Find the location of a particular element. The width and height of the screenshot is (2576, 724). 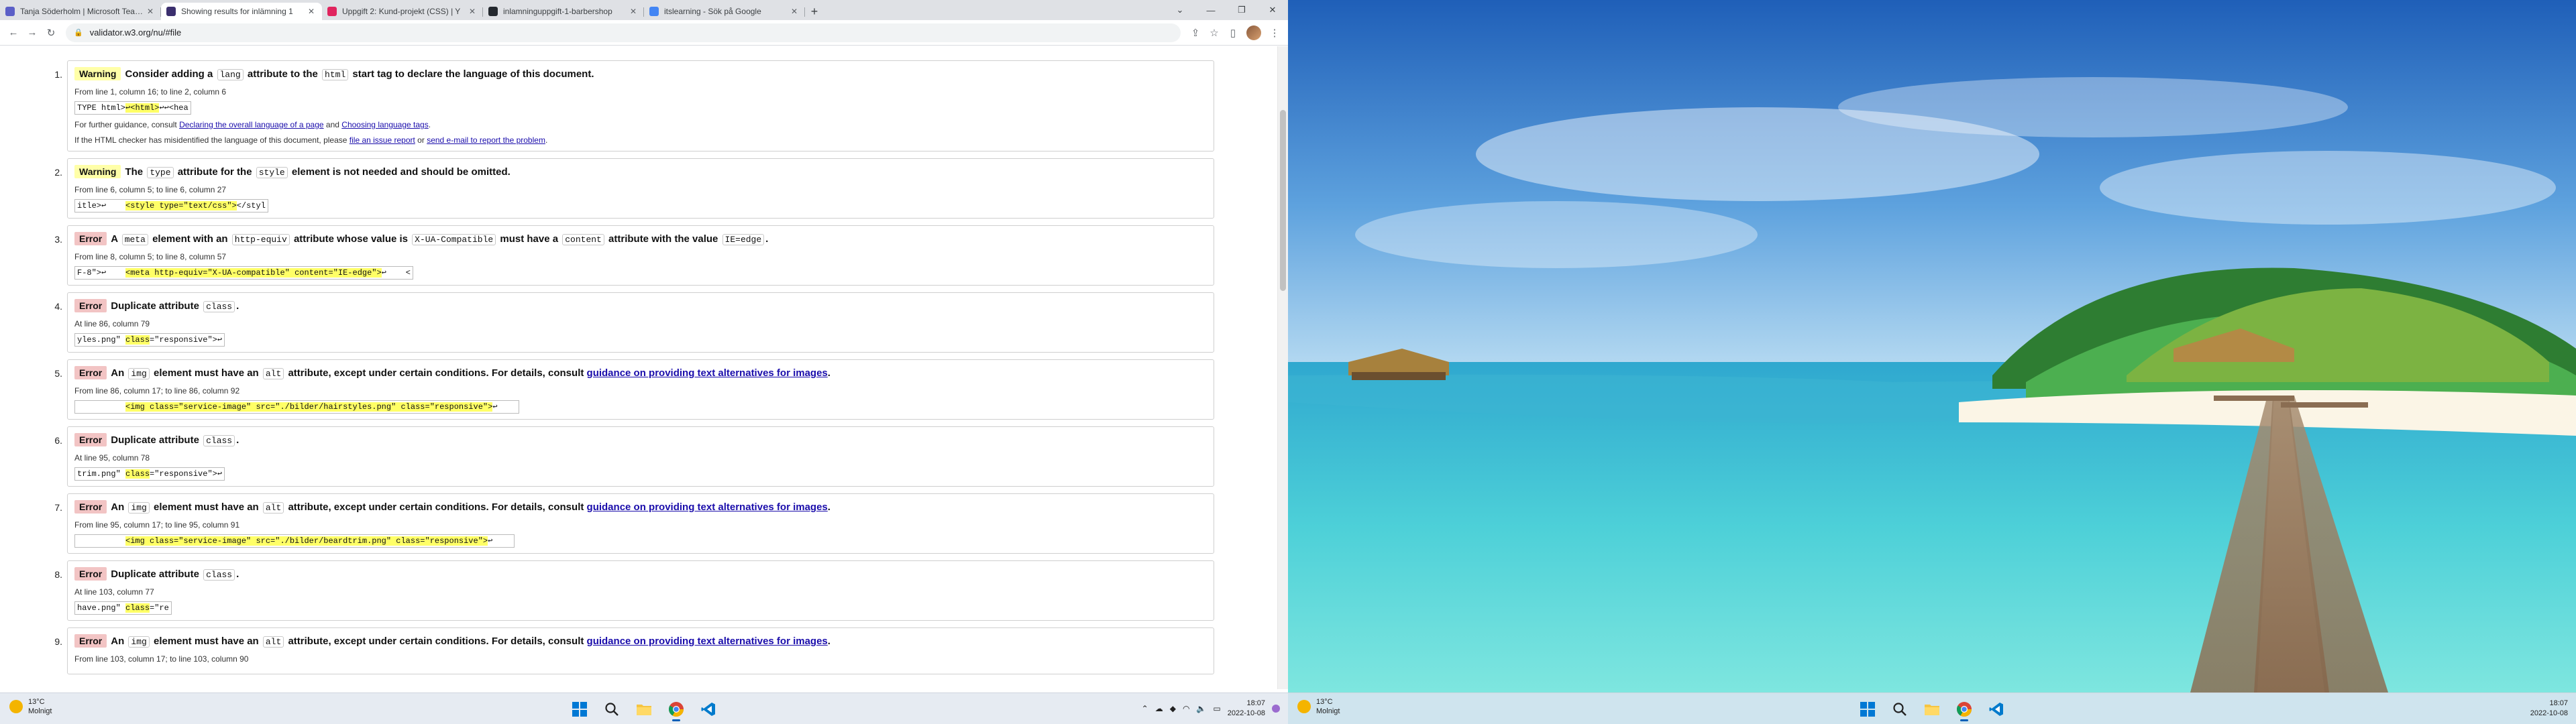

minimize-icon: — is located at coordinates (1210, 10).